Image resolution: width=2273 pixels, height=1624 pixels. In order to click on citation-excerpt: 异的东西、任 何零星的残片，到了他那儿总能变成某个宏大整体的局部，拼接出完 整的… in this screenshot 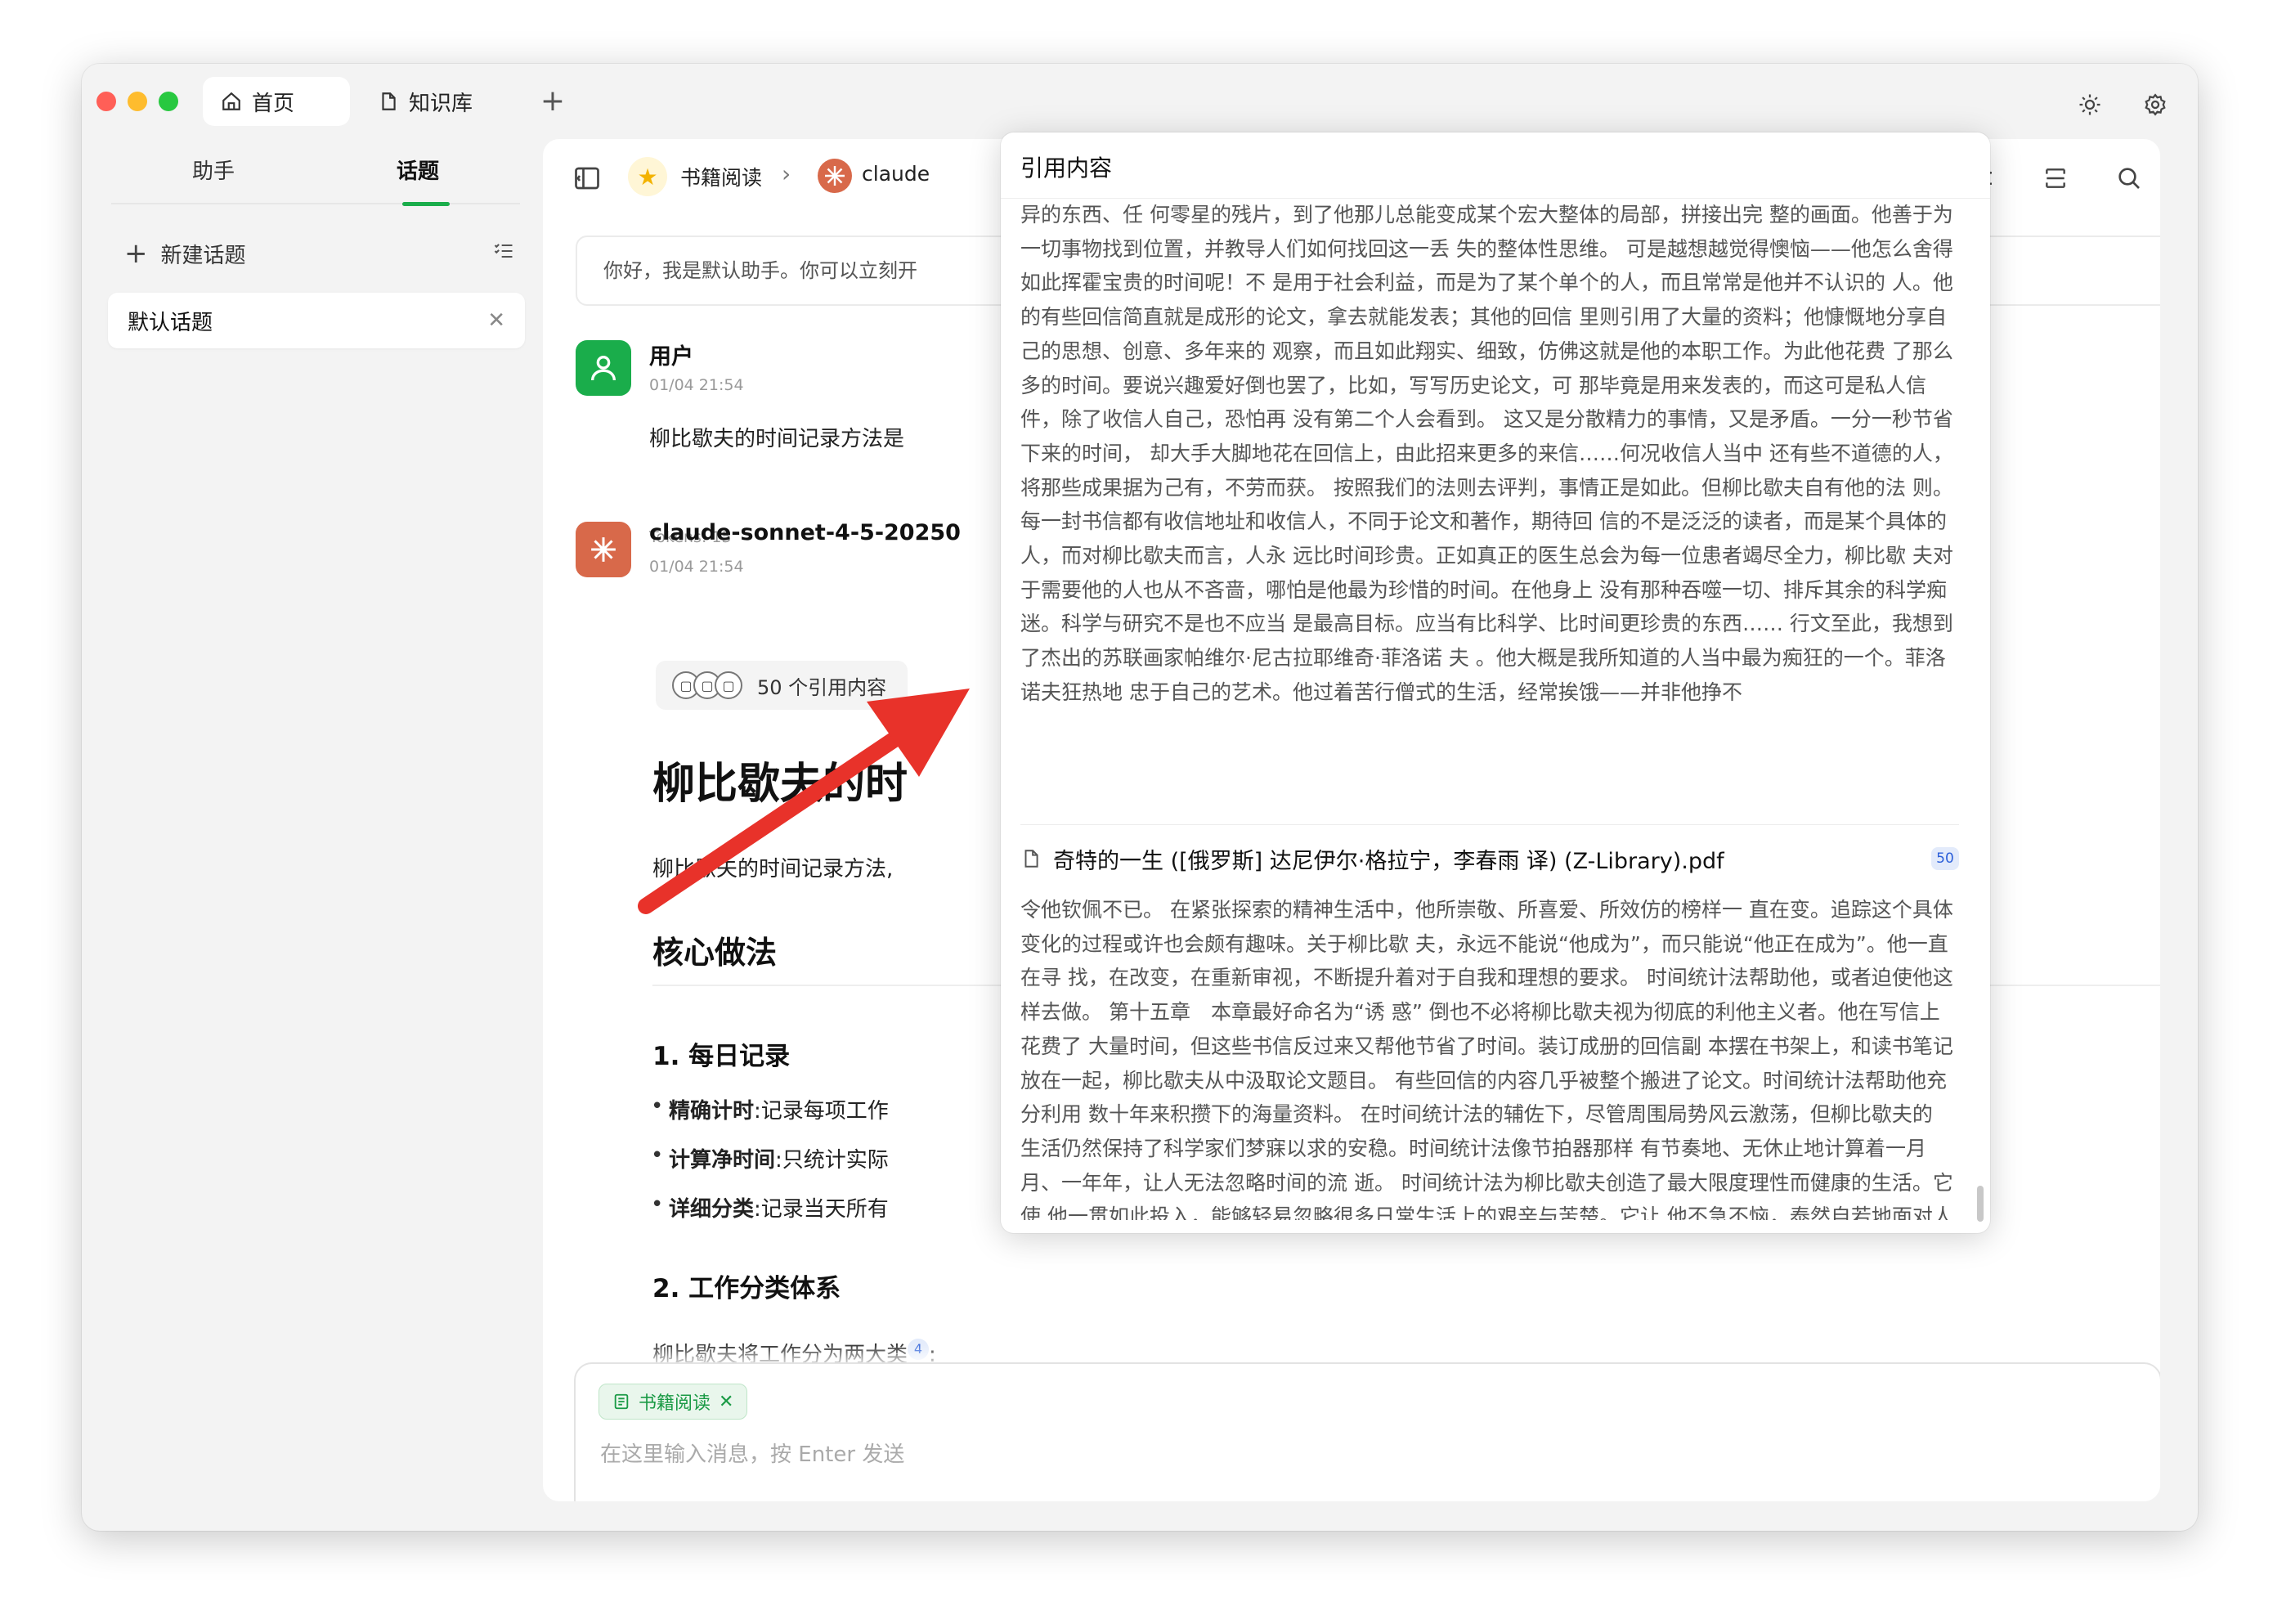, I will do `click(1486, 454)`.